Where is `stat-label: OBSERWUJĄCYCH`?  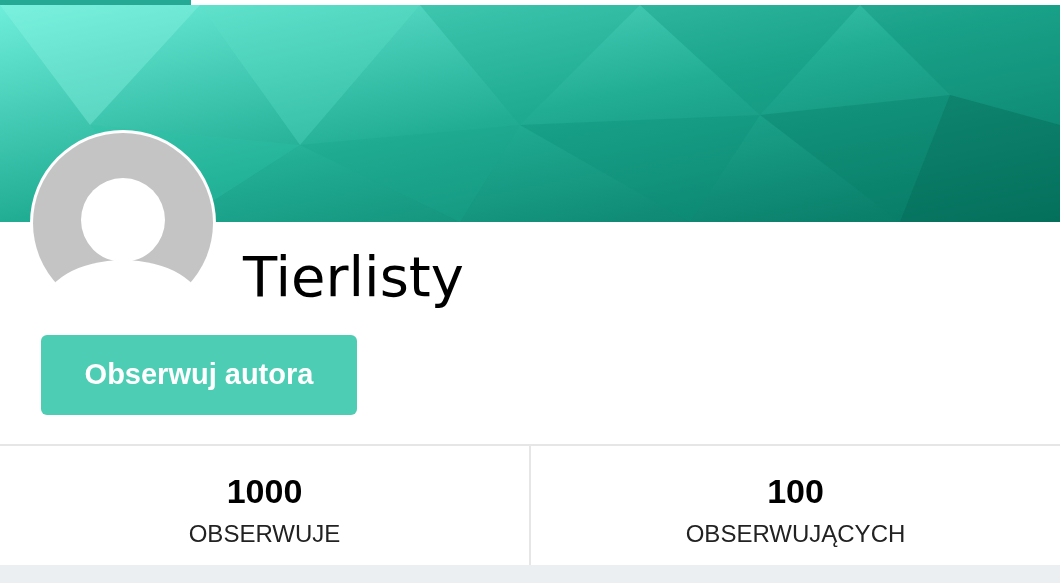 stat-label: OBSERWUJĄCYCH is located at coordinates (795, 534).